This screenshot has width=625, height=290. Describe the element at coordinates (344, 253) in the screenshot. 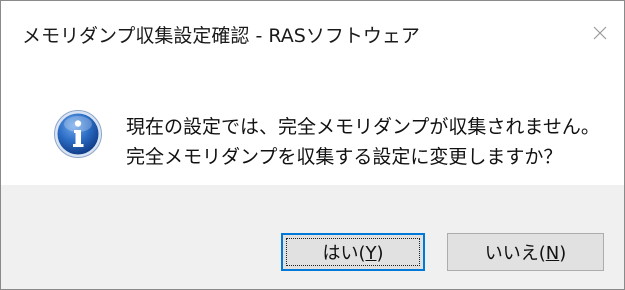

I see `yes-label-prefix: はい(` at that location.